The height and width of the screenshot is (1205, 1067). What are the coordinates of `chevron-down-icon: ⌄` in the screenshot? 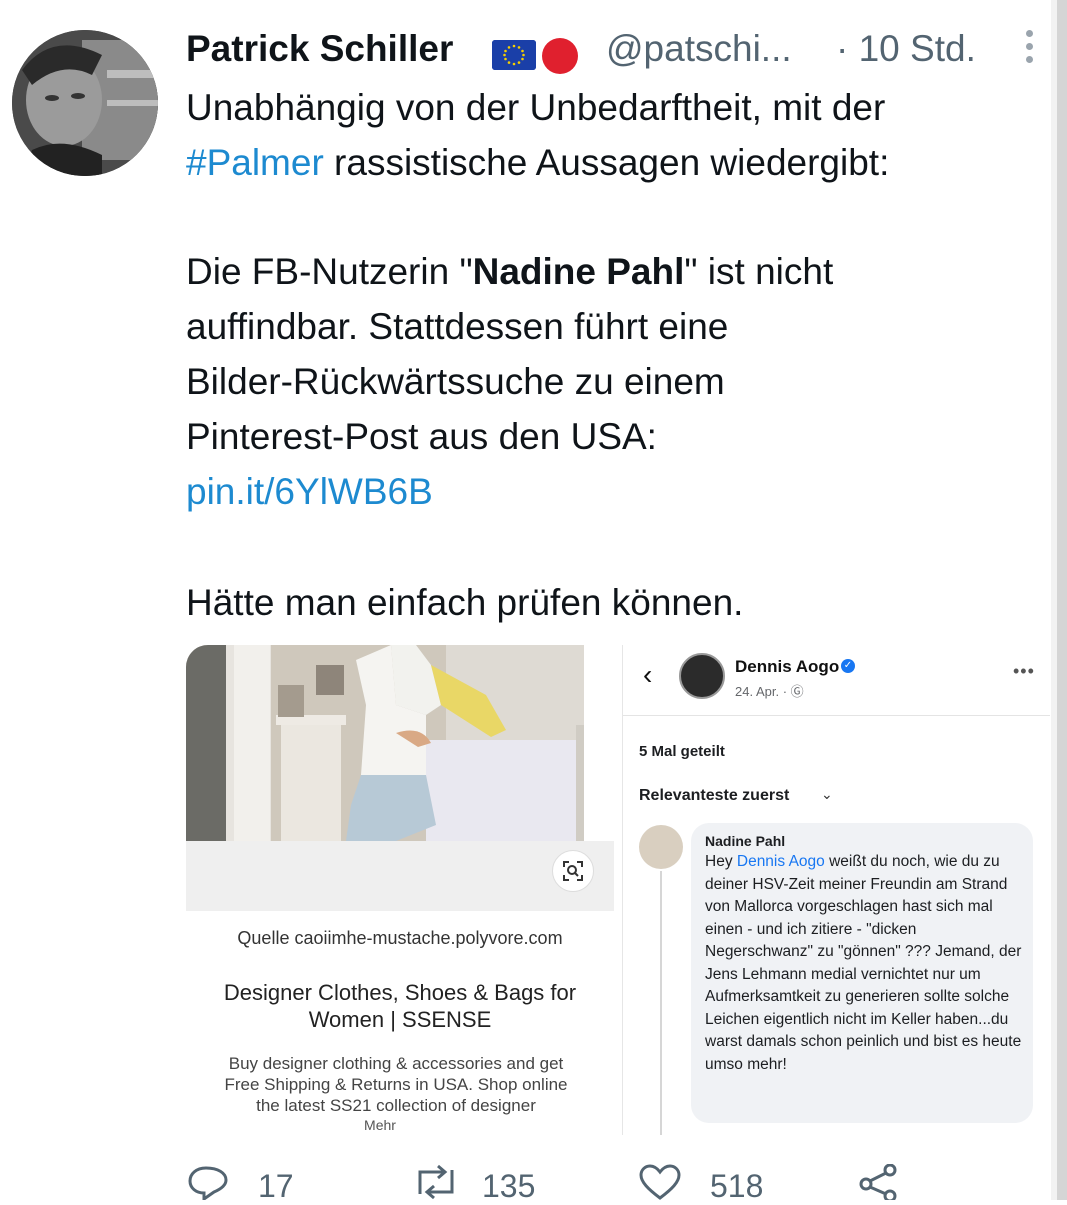 It's located at (827, 794).